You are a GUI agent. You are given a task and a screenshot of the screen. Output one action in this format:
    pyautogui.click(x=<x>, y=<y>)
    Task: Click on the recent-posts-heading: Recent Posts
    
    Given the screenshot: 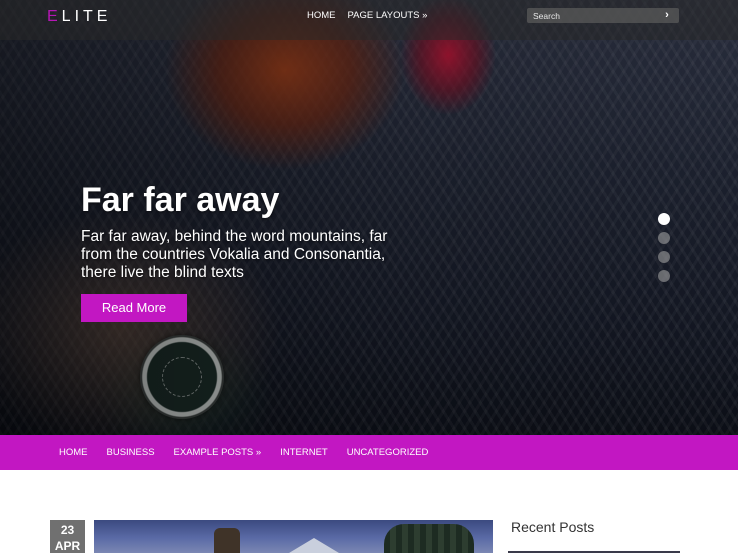 What is the action you would take?
    pyautogui.click(x=553, y=527)
    